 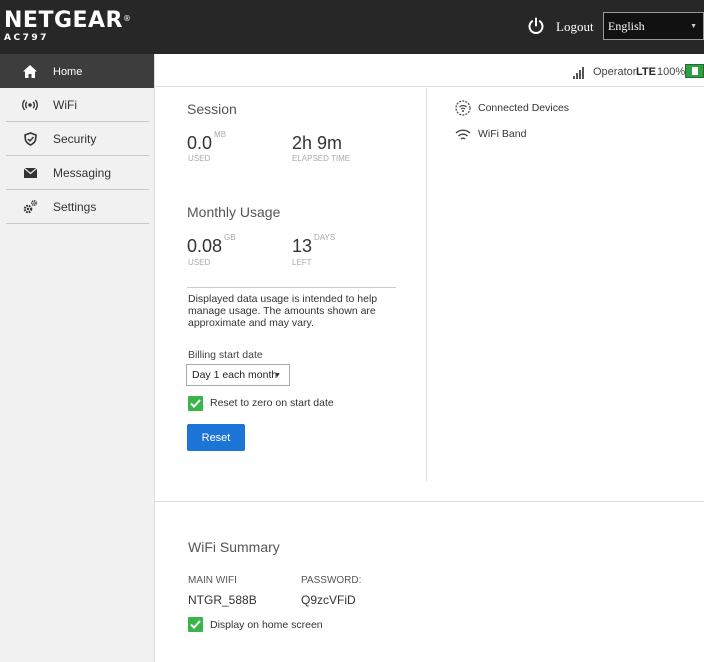 I want to click on language-select: English ▼, so click(x=653, y=26).